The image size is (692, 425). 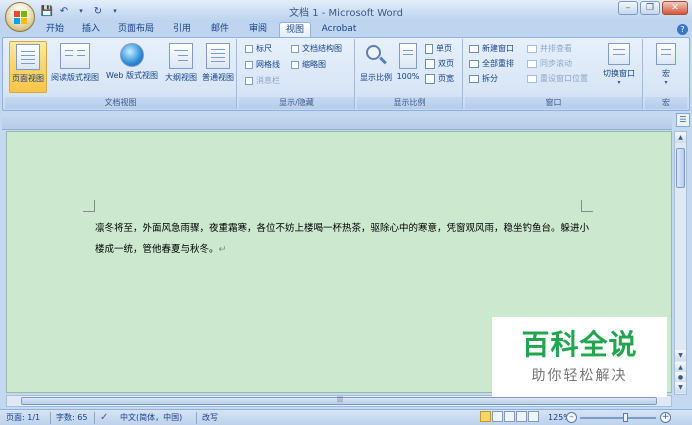 What do you see at coordinates (262, 80) in the screenshot?
I see `message-bar-checkbox: 消息栏` at bounding box center [262, 80].